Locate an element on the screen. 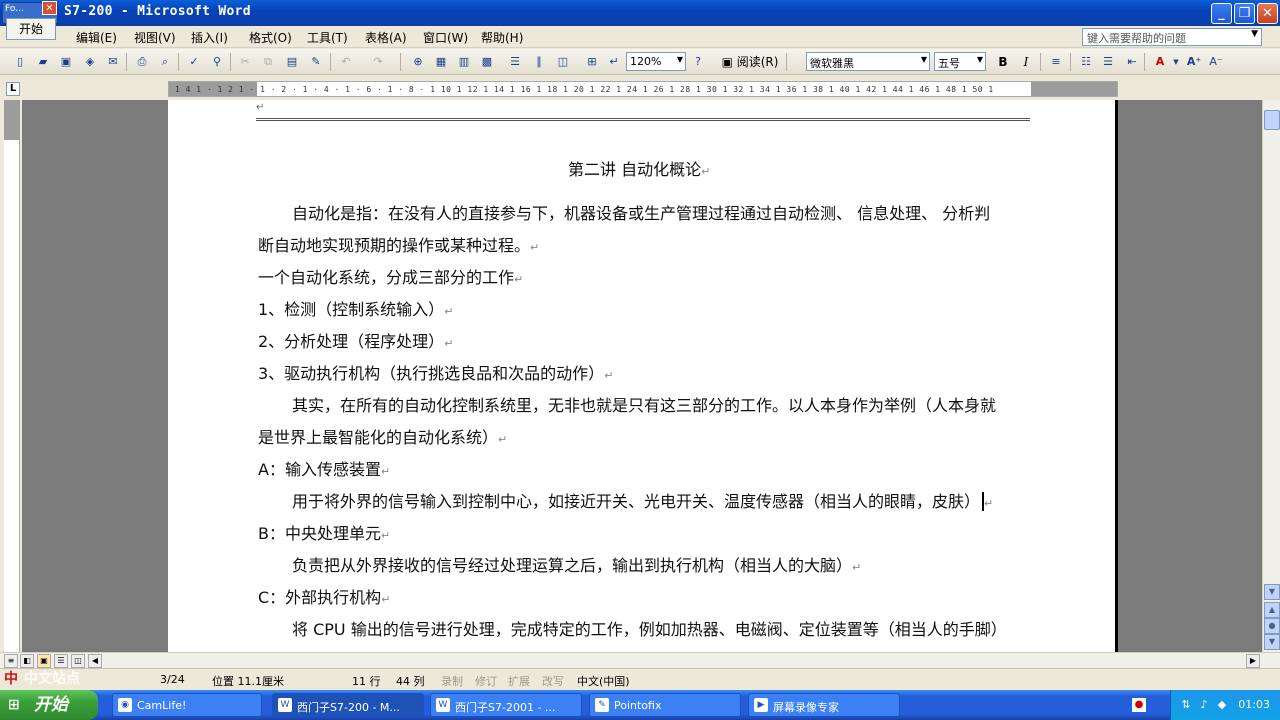 Image resolution: width=1280 pixels, height=720 pixels. grow-font-icon: A⁺ is located at coordinates (1194, 62).